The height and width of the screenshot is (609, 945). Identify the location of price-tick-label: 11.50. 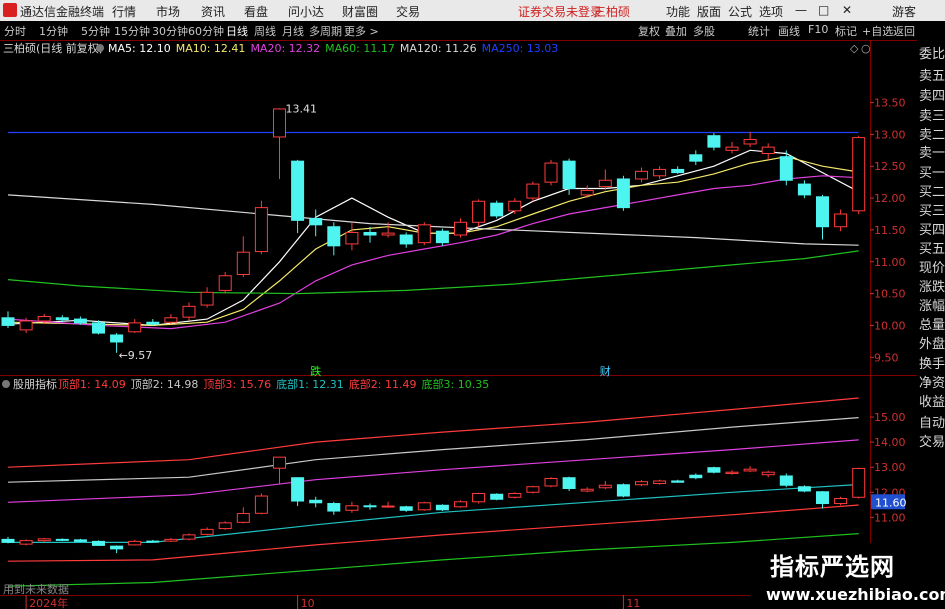
(890, 230).